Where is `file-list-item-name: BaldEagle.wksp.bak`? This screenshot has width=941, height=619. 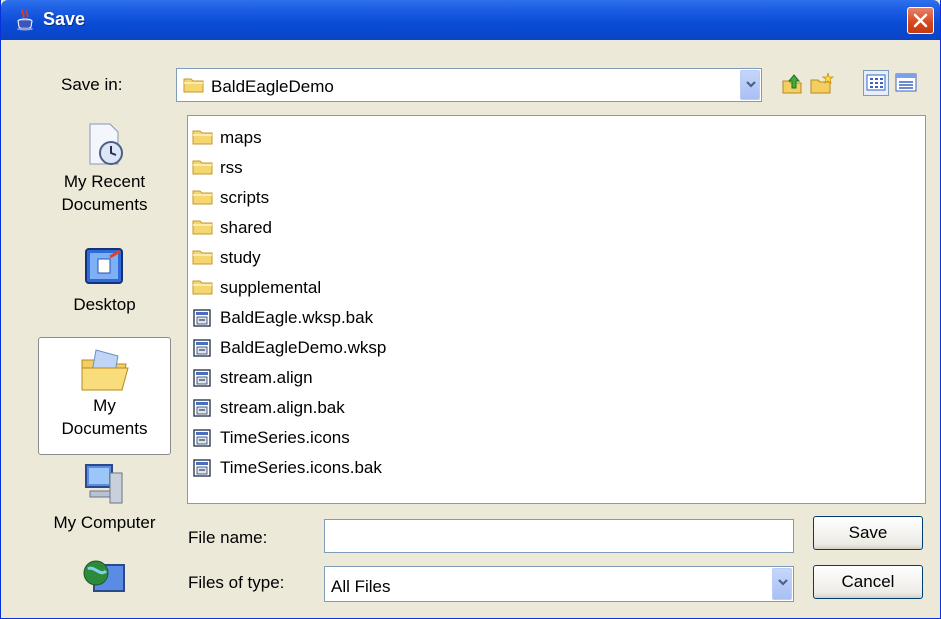
file-list-item-name: BaldEagle.wksp.bak is located at coordinates (297, 317).